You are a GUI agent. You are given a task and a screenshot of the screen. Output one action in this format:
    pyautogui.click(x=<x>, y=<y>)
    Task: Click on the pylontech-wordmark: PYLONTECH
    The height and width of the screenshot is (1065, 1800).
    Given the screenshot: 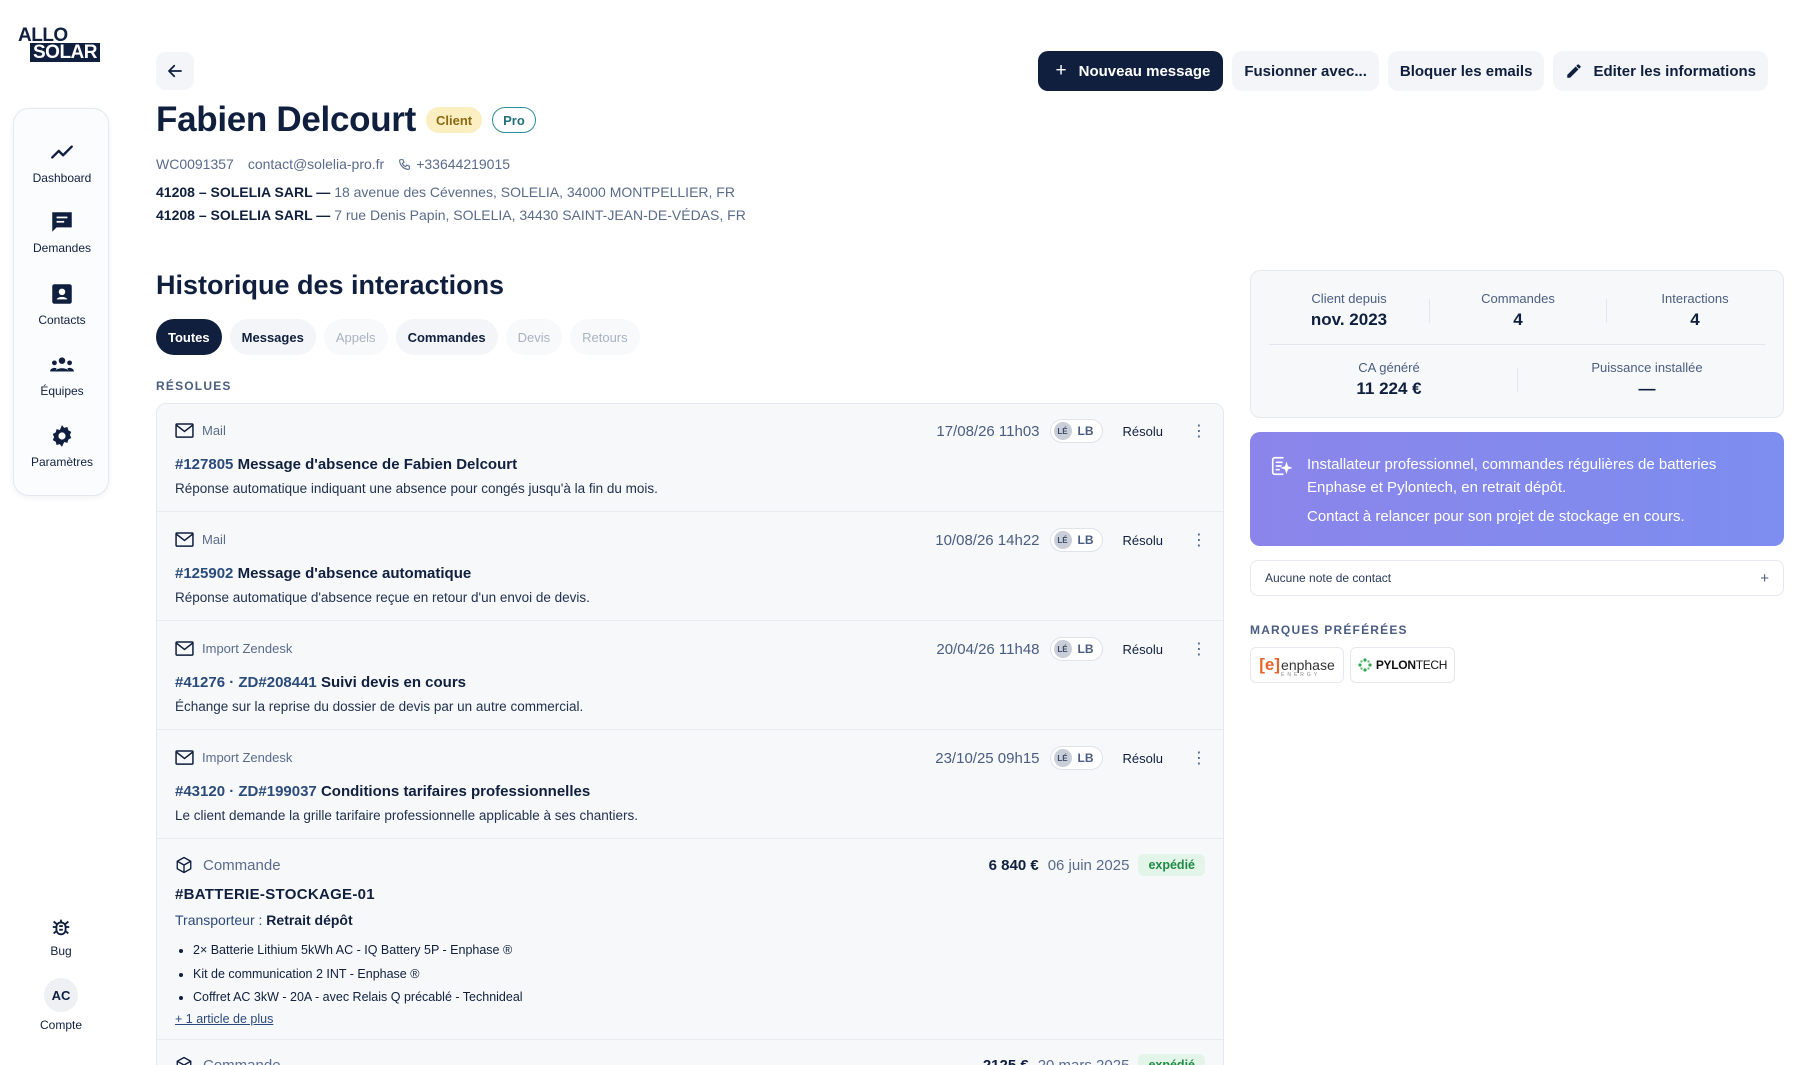 What is the action you would take?
    pyautogui.click(x=1411, y=665)
    